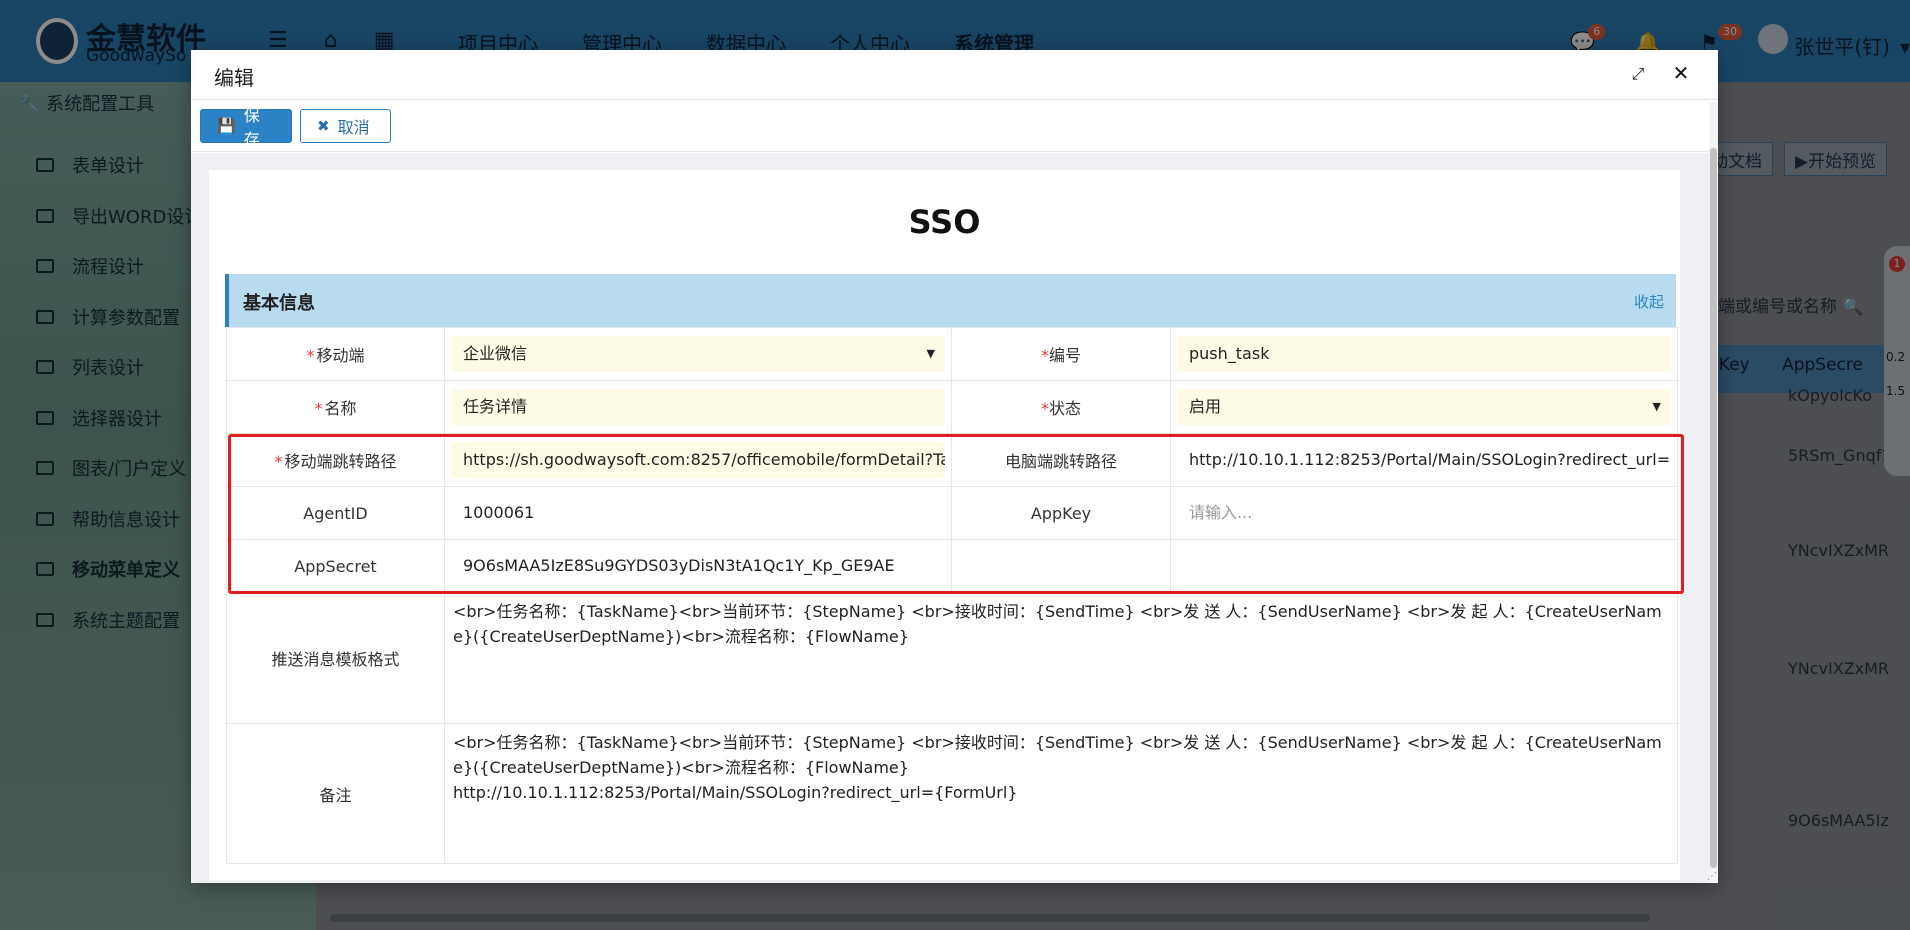  Describe the element at coordinates (1061, 407) in the screenshot. I see `field-label: *状态` at that location.